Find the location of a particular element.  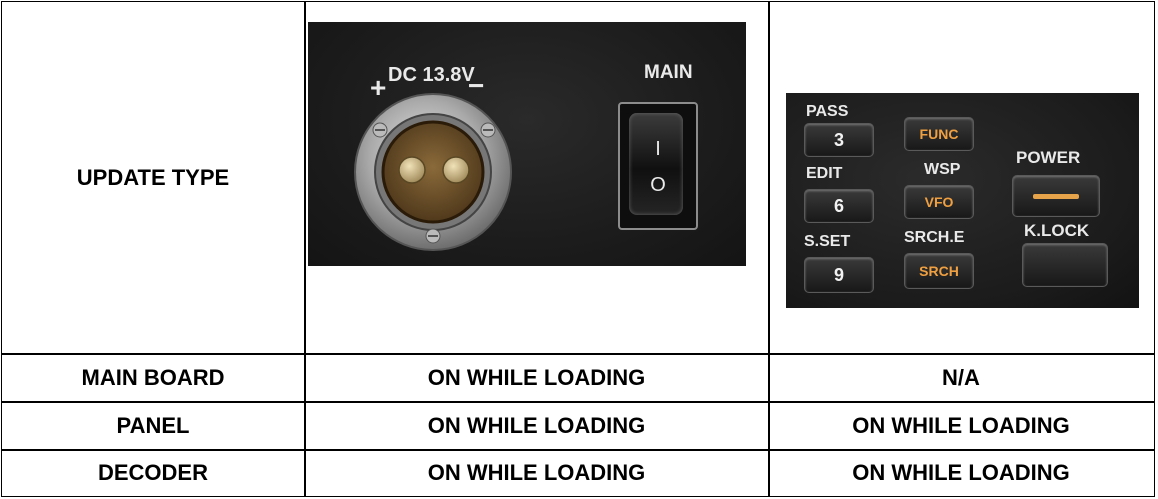

srche-label: SRCH.E is located at coordinates (934, 237).